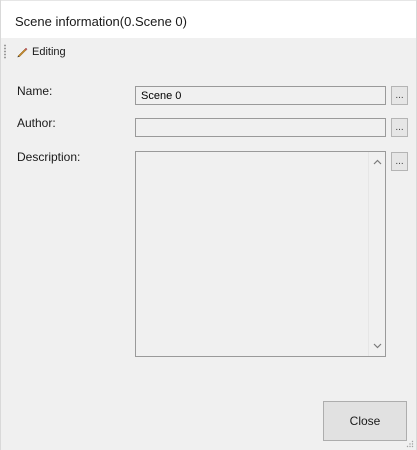 This screenshot has width=417, height=450. What do you see at coordinates (208, 19) in the screenshot?
I see `title-bar: Scene information(0.Scene 0)` at bounding box center [208, 19].